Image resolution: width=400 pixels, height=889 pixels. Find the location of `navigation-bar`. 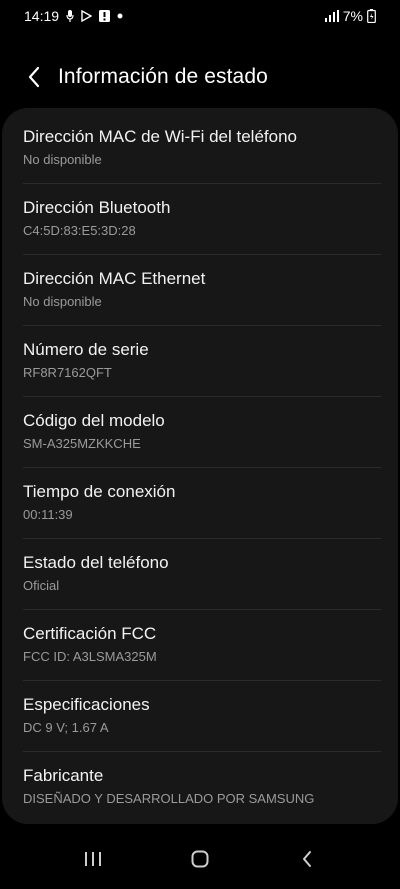

navigation-bar is located at coordinates (200, 859).